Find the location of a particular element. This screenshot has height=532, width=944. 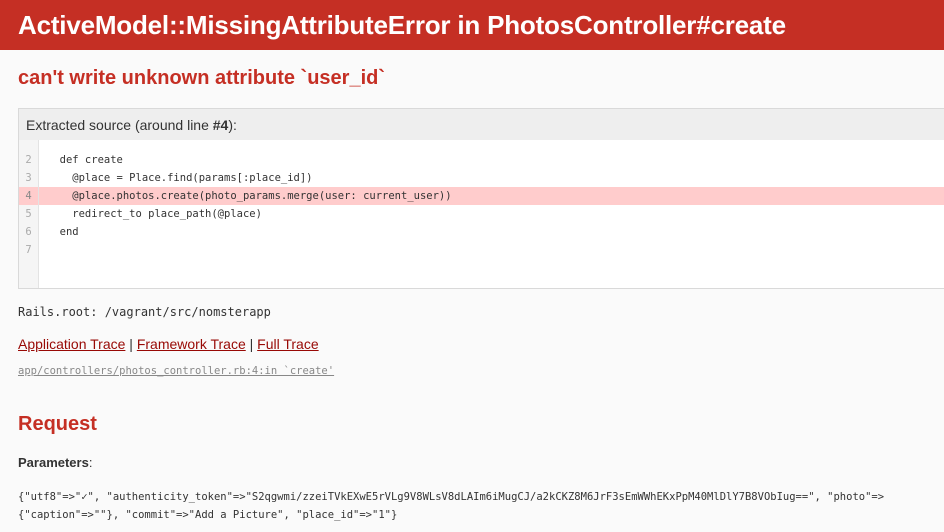

source-info-suffix: ): is located at coordinates (232, 125).